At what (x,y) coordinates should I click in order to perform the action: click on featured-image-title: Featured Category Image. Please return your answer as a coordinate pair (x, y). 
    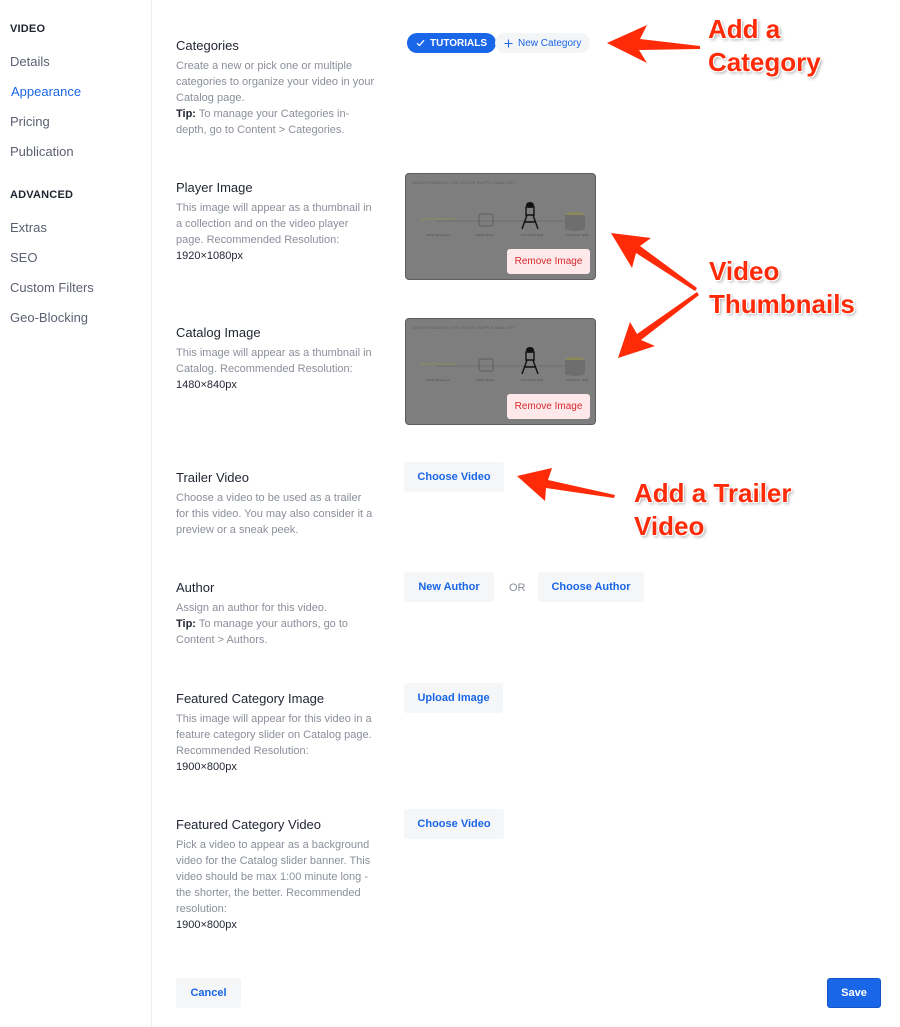
    Looking at the image, I should click on (250, 698).